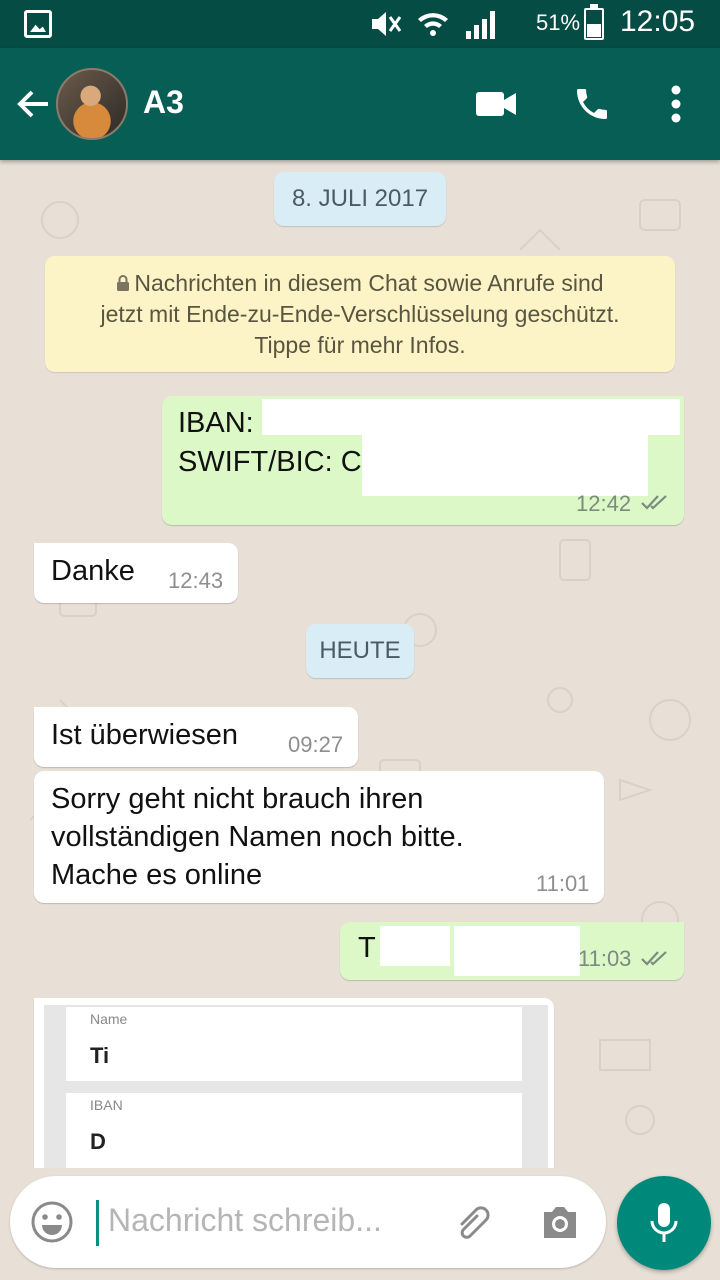  Describe the element at coordinates (605, 958) in the screenshot. I see `message-time: 11:03` at that location.